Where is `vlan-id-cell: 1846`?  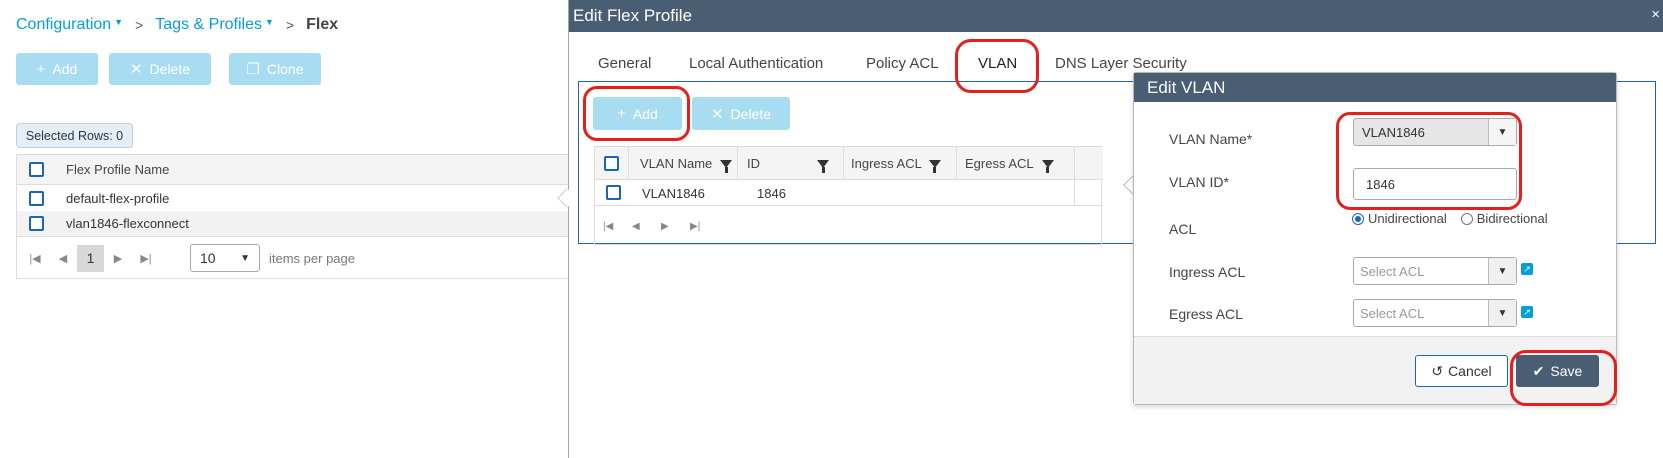
vlan-id-cell: 1846 is located at coordinates (771, 193).